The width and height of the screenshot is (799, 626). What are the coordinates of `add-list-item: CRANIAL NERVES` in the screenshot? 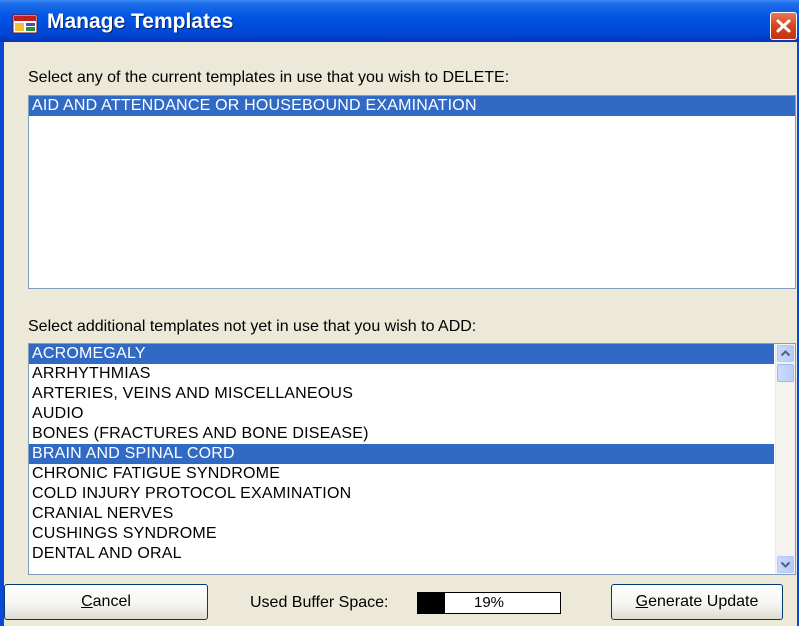 It's located at (401, 514).